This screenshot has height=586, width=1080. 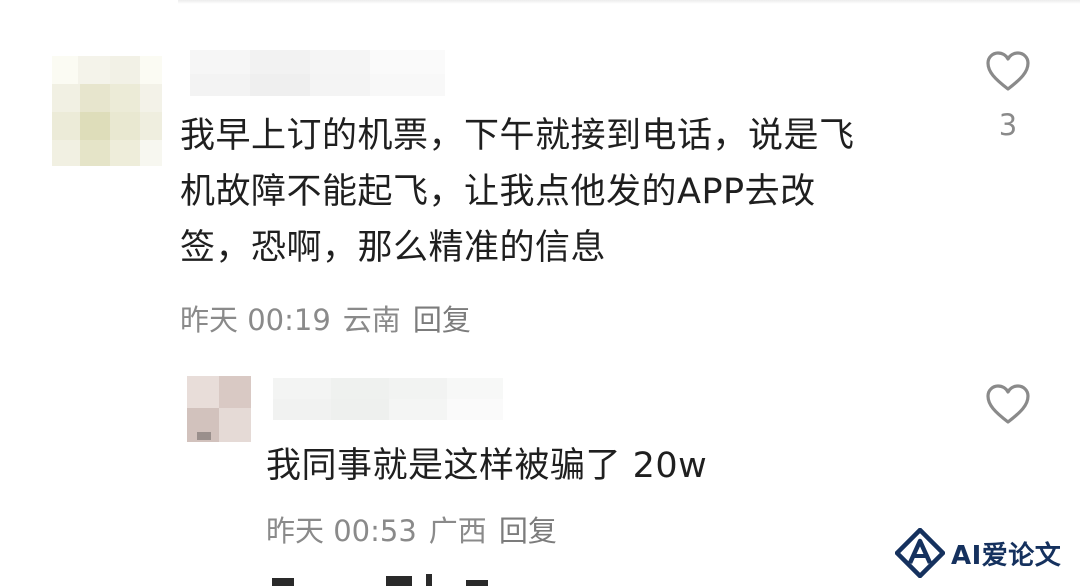 I want to click on watermark: AI爱论文, so click(x=978, y=553).